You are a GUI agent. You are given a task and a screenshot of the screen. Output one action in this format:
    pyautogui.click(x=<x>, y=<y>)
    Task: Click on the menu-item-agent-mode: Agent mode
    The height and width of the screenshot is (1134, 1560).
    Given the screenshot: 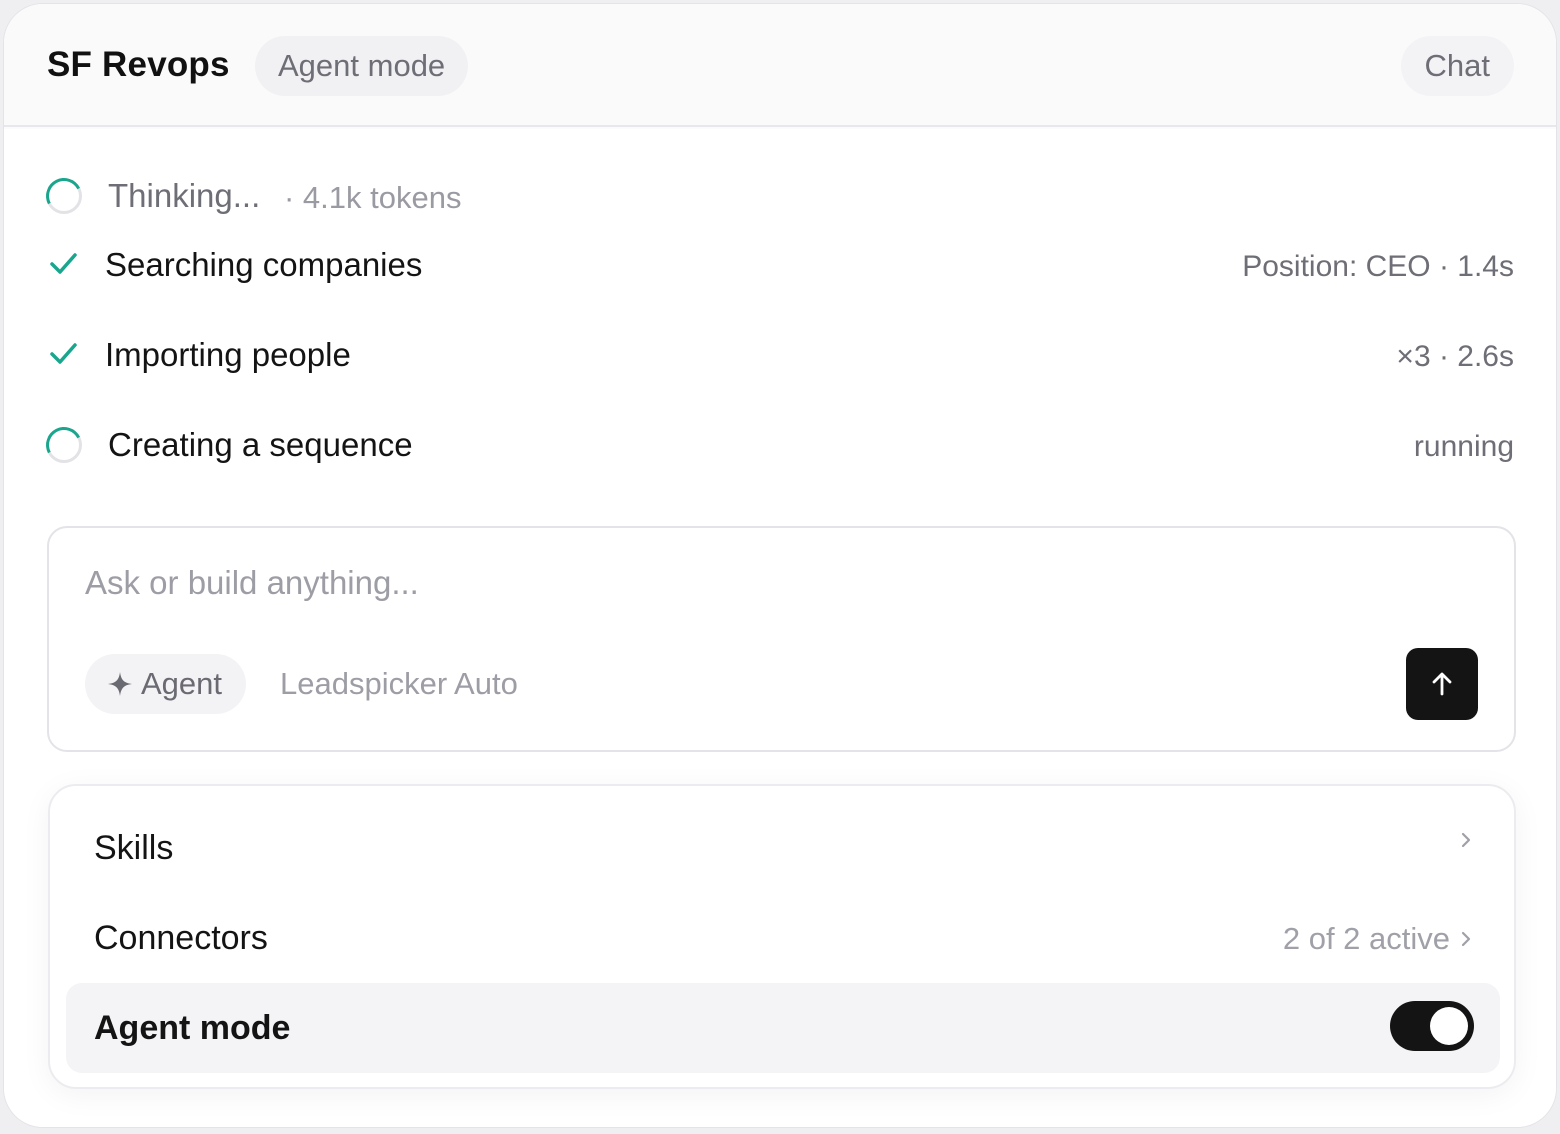 What is the action you would take?
    pyautogui.click(x=783, y=1028)
    